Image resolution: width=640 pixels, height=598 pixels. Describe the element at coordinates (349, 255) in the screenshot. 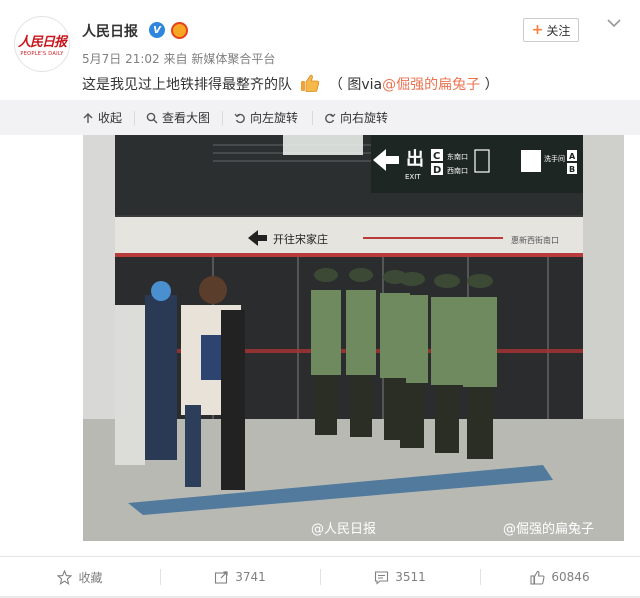

I see `platform-red-line` at that location.